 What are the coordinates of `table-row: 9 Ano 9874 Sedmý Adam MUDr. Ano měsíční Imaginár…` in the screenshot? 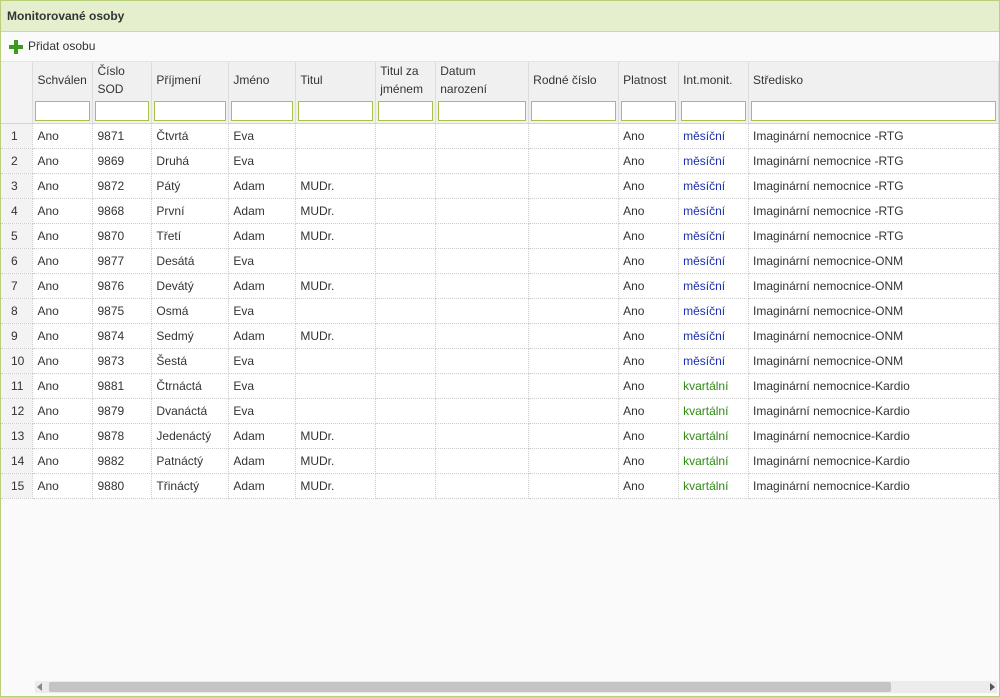 It's located at (500, 336).